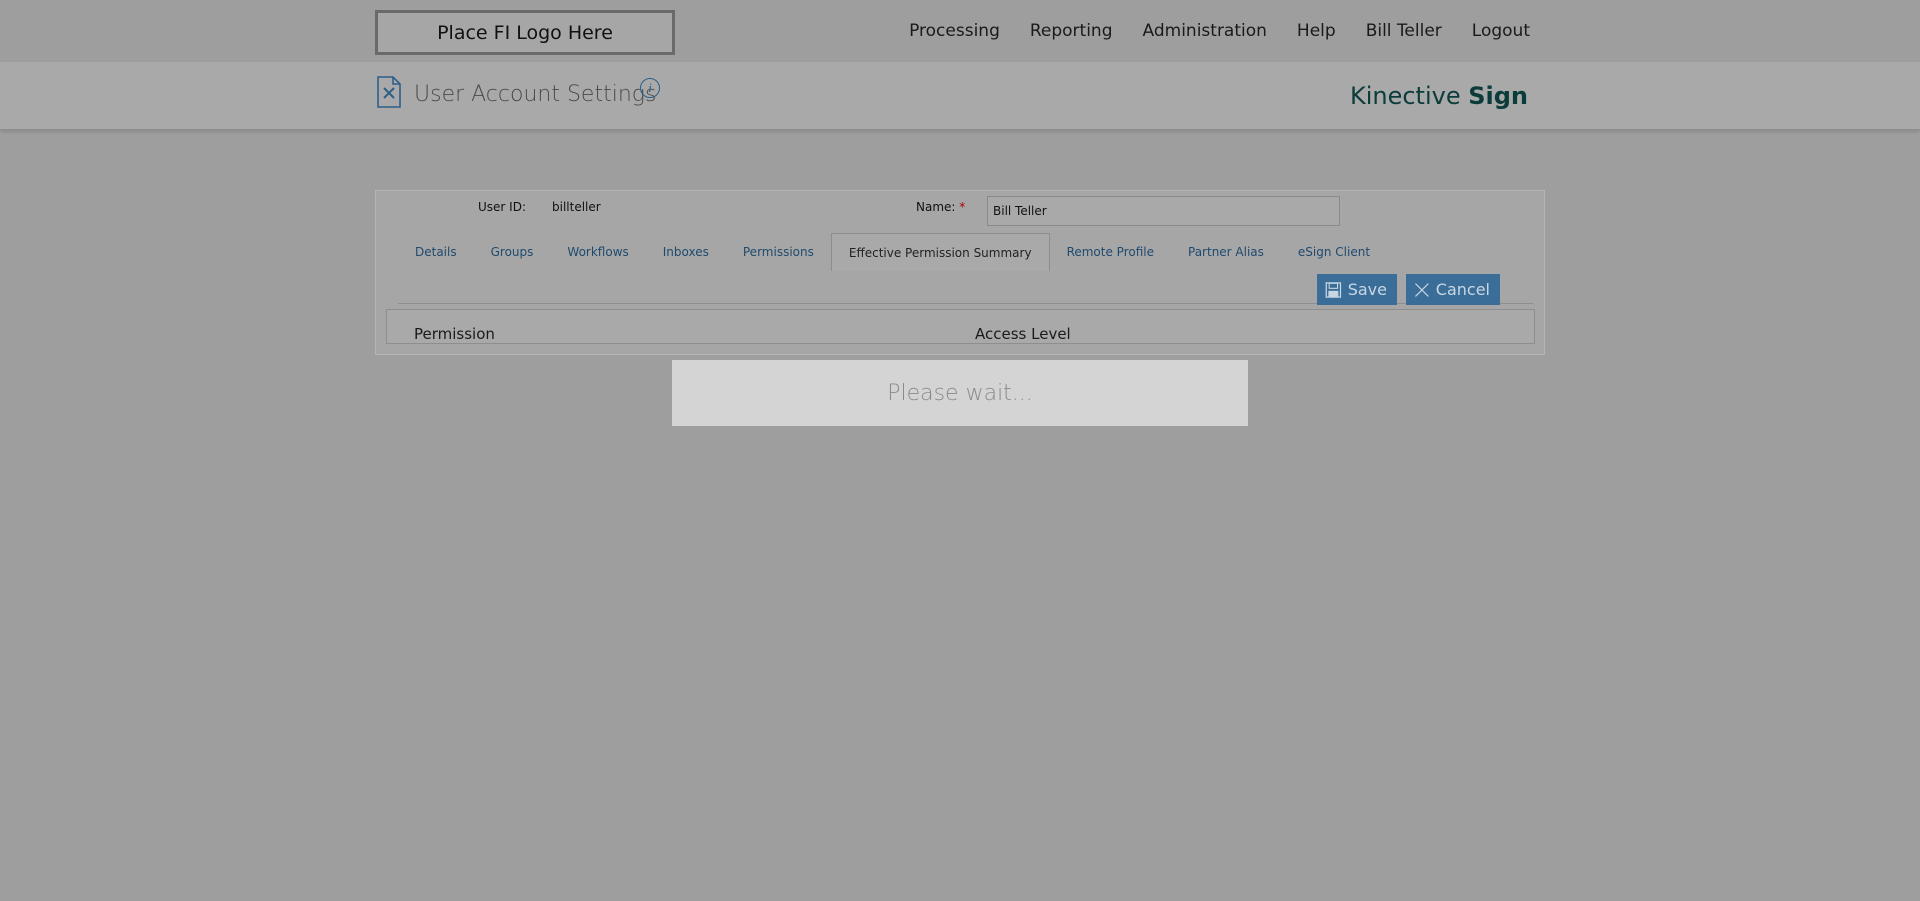  Describe the element at coordinates (960, 96) in the screenshot. I see `page-title-bar: User Account Settings i Kinective Sign` at that location.